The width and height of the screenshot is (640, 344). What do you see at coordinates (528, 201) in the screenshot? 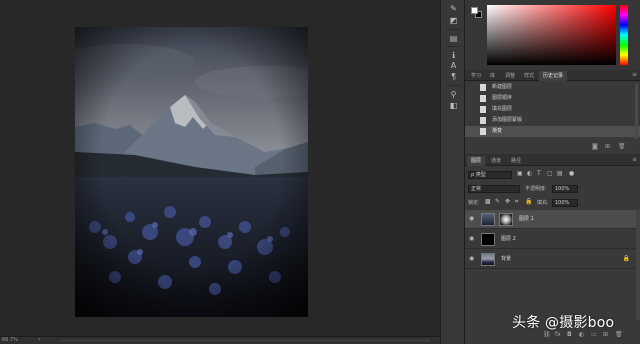
I see `lock-all-icon: 🔒` at bounding box center [528, 201].